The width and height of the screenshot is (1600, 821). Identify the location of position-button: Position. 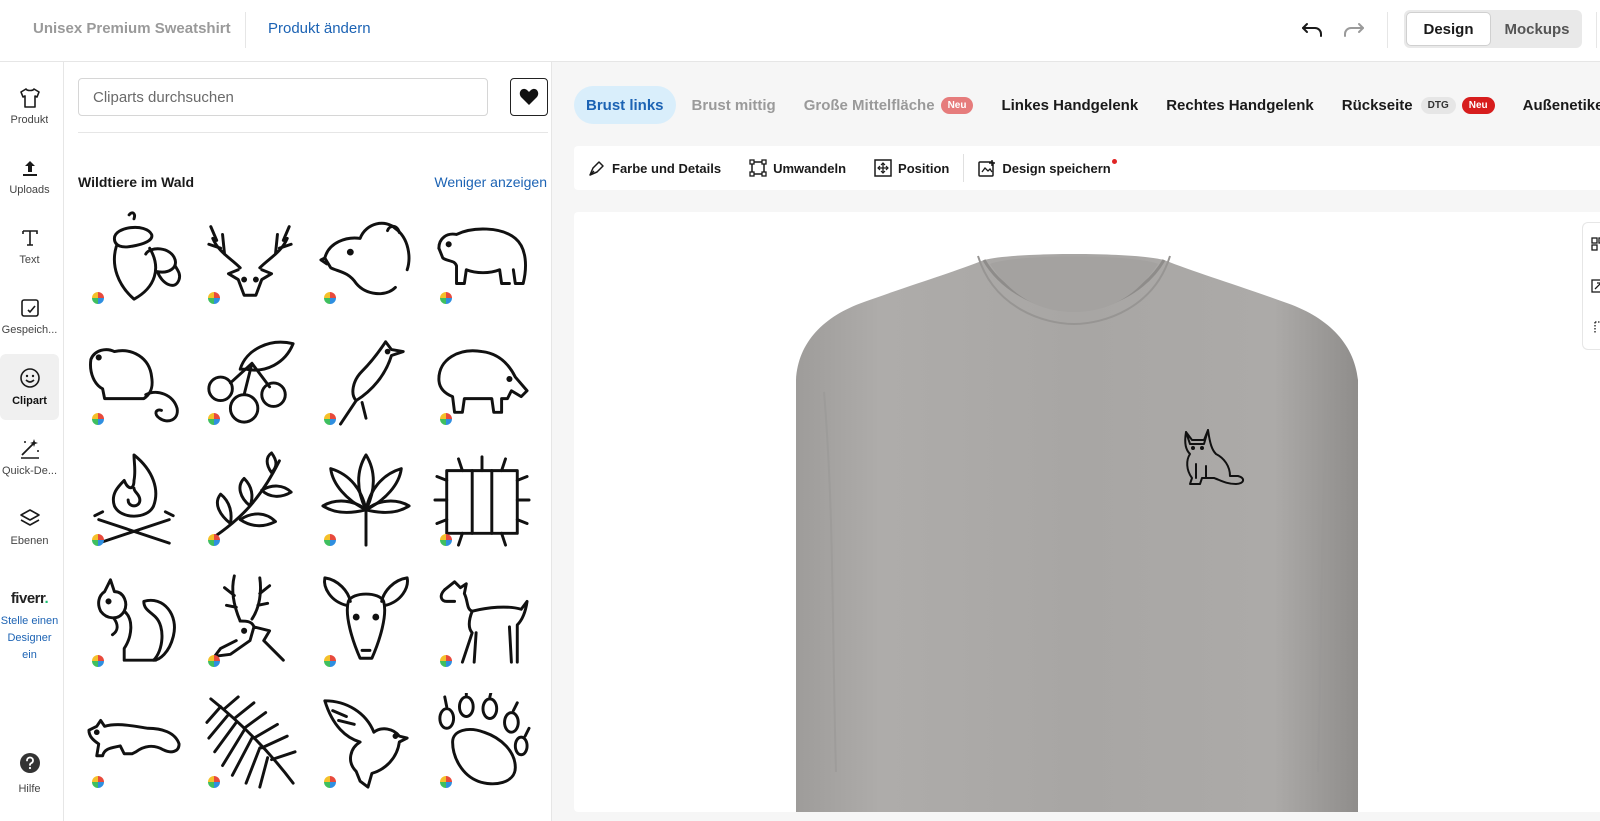
(911, 168).